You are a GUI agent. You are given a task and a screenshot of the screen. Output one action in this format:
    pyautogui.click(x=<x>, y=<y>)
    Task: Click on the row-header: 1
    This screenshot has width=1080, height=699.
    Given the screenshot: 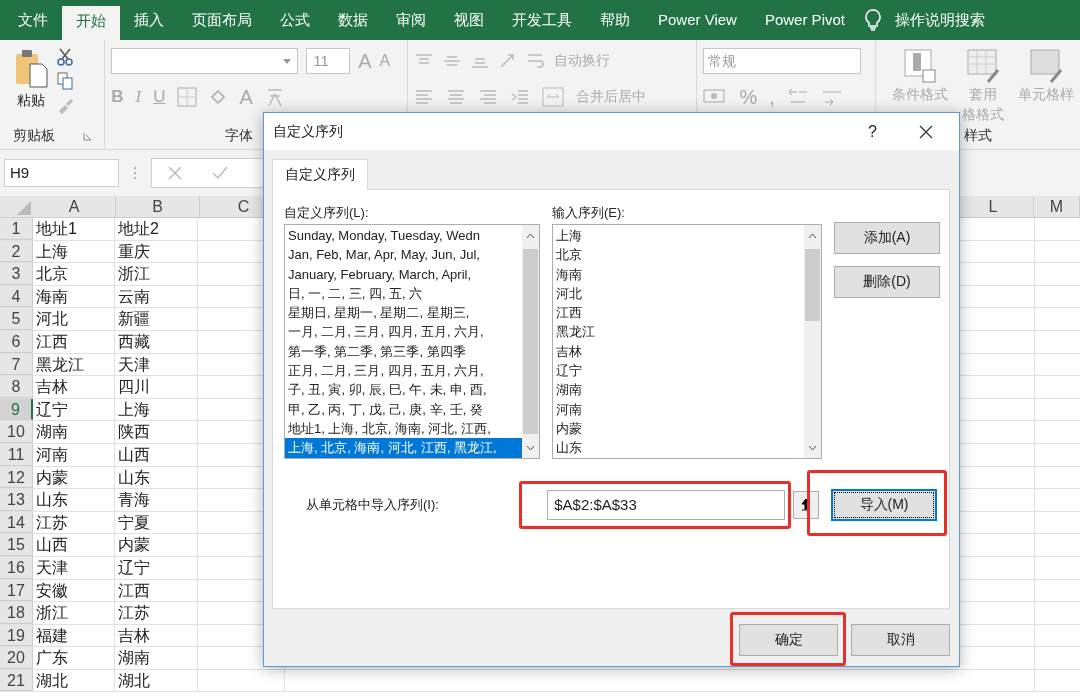 What is the action you would take?
    pyautogui.click(x=16, y=229)
    